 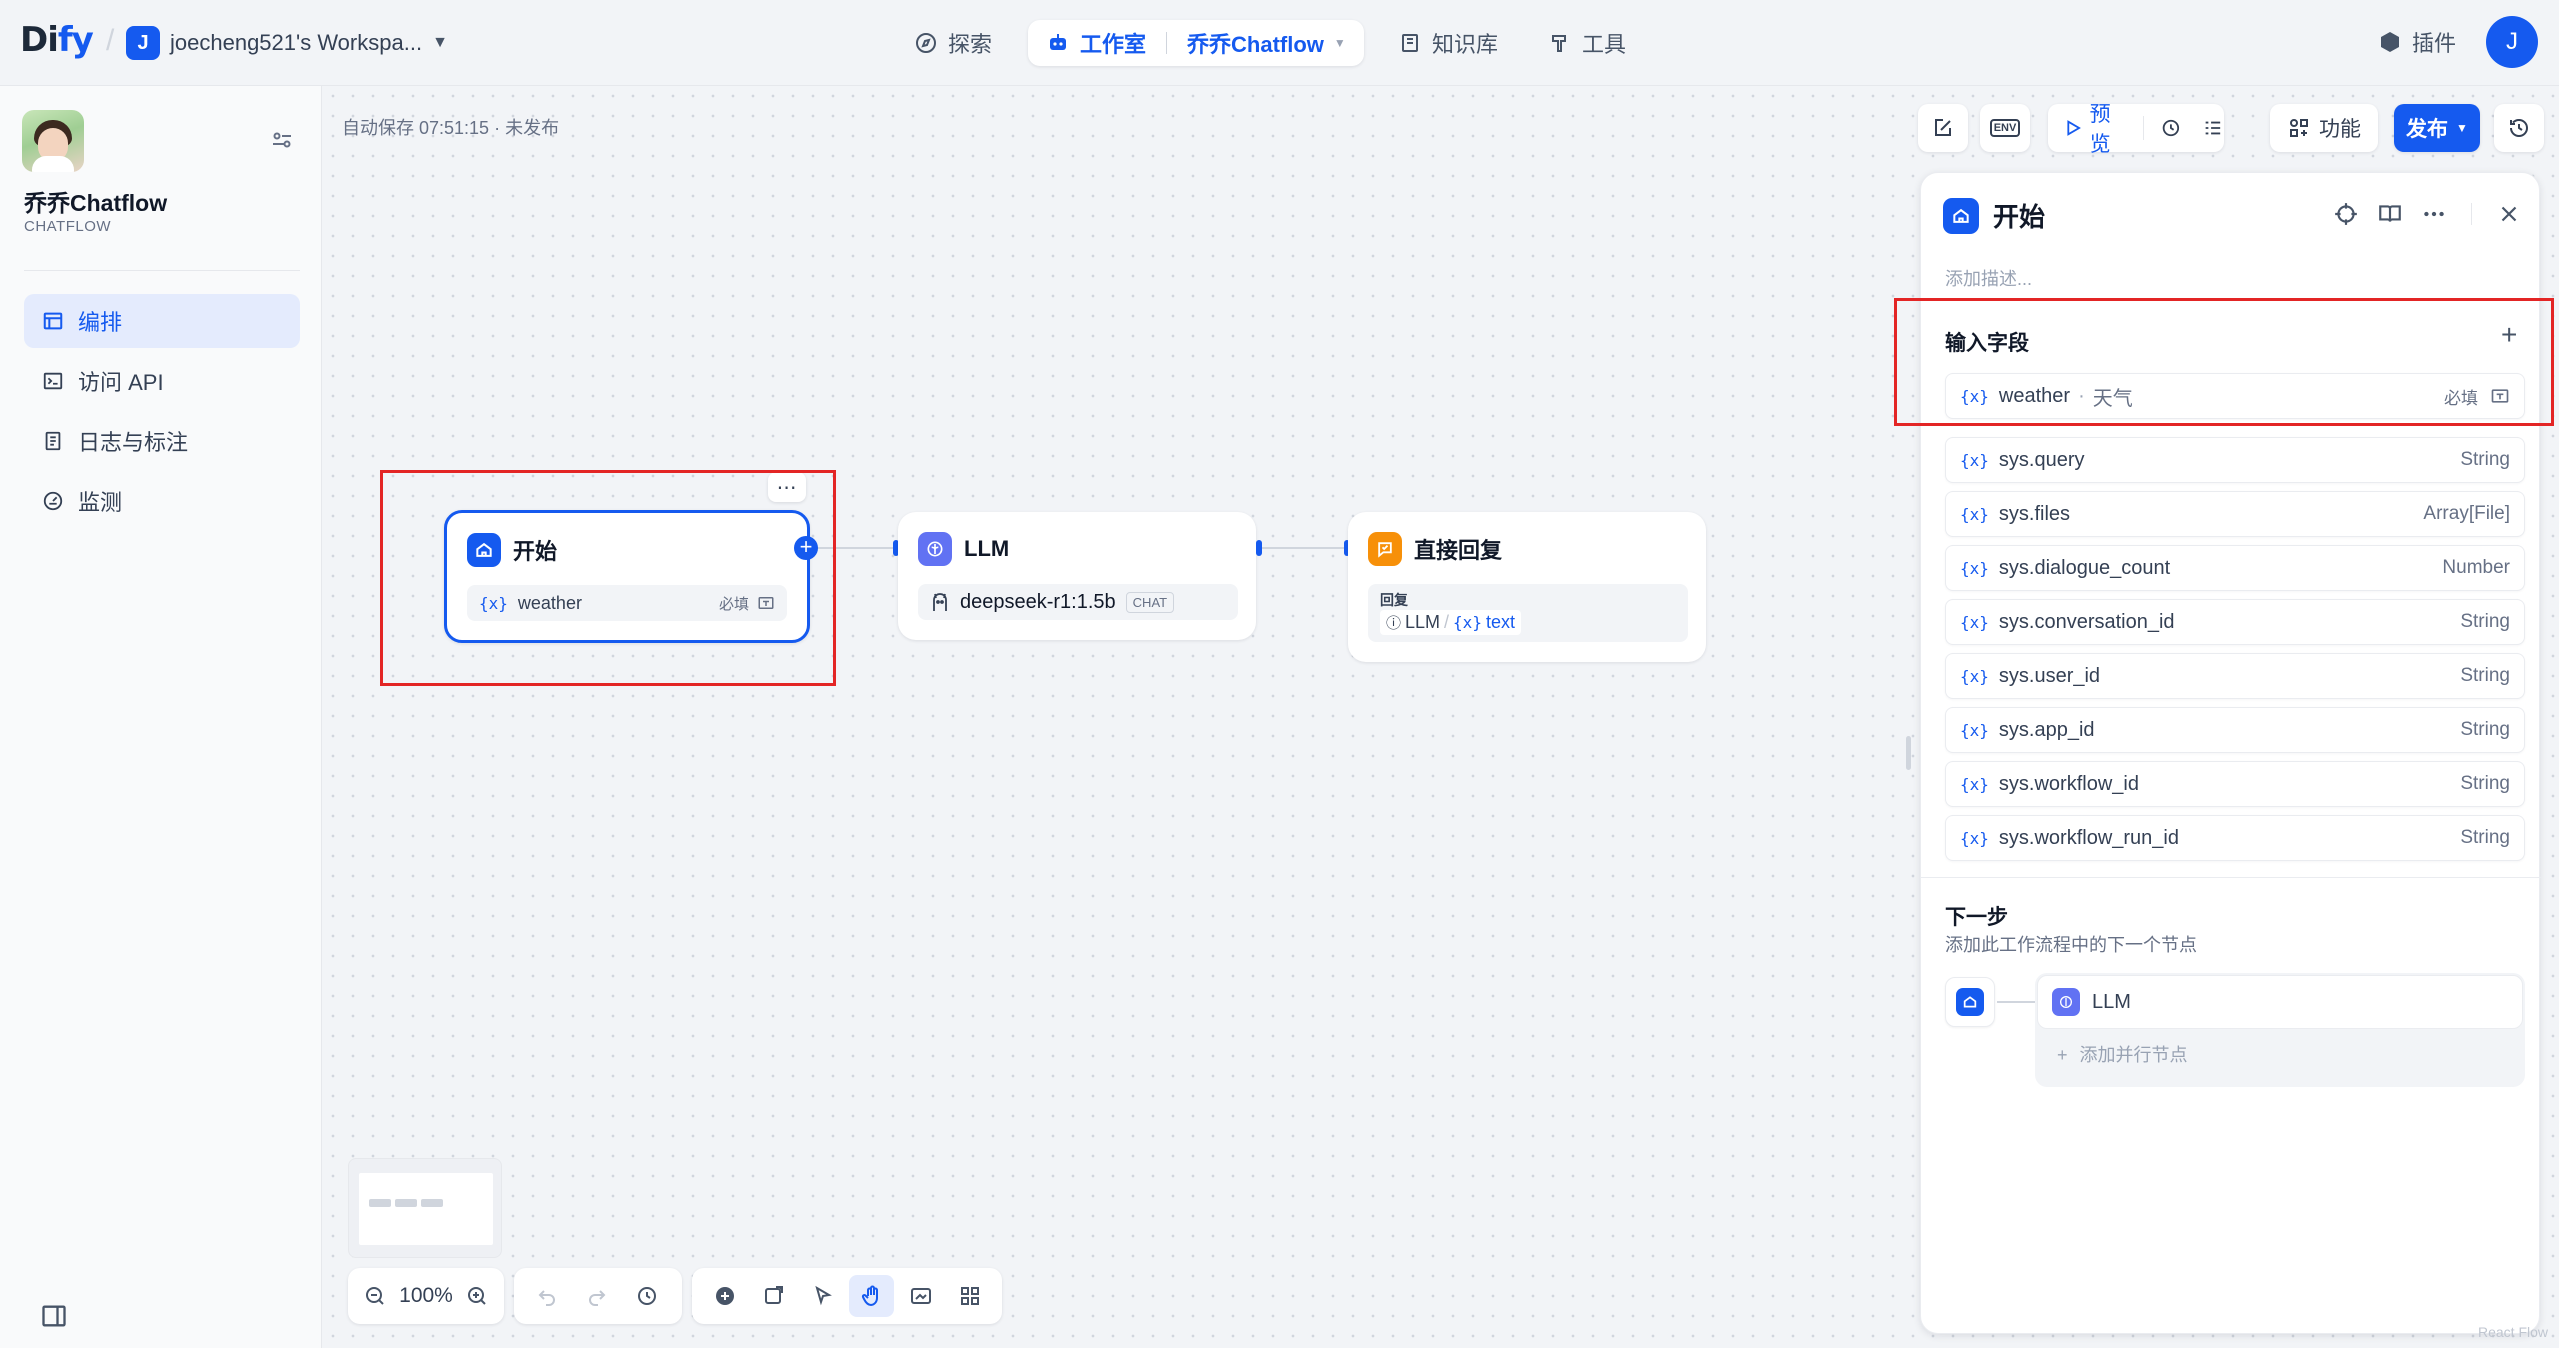 I want to click on play-icon, so click(x=2074, y=128).